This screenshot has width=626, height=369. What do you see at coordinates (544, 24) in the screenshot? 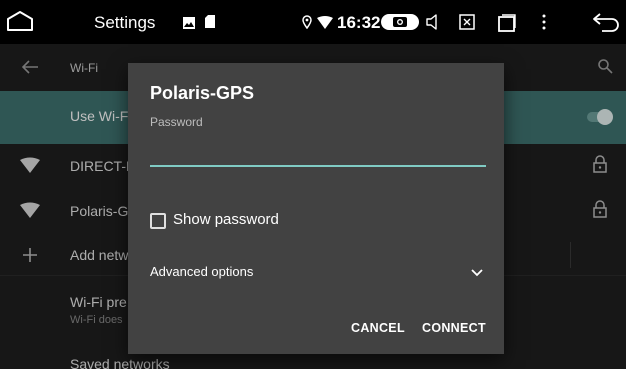
I see `menu-dots-icon` at bounding box center [544, 24].